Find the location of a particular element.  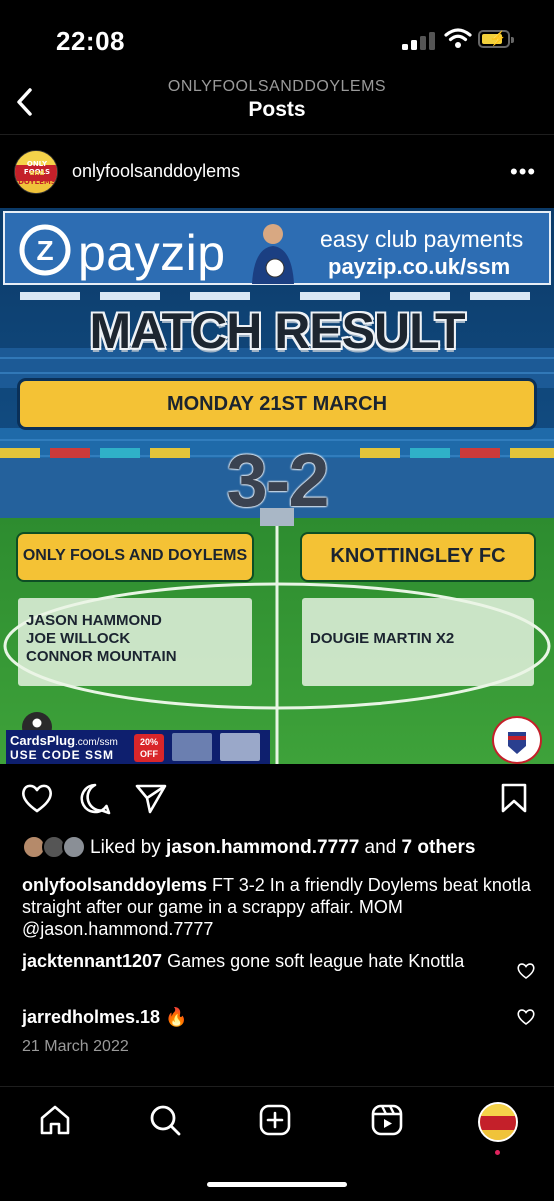

create-icon is located at coordinates (275, 1120).